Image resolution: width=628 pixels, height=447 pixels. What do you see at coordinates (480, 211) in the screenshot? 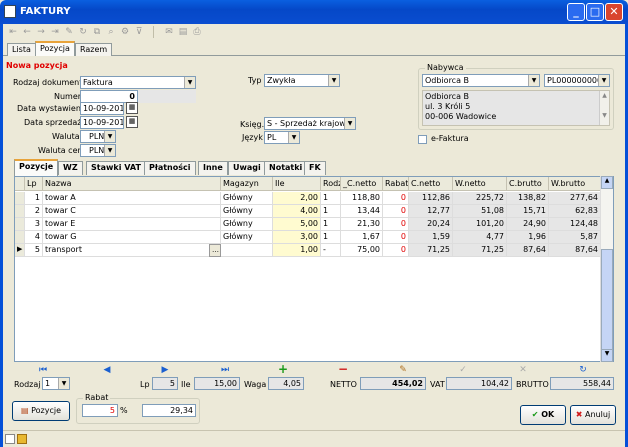
I see `table-cell: 51,08` at bounding box center [480, 211].